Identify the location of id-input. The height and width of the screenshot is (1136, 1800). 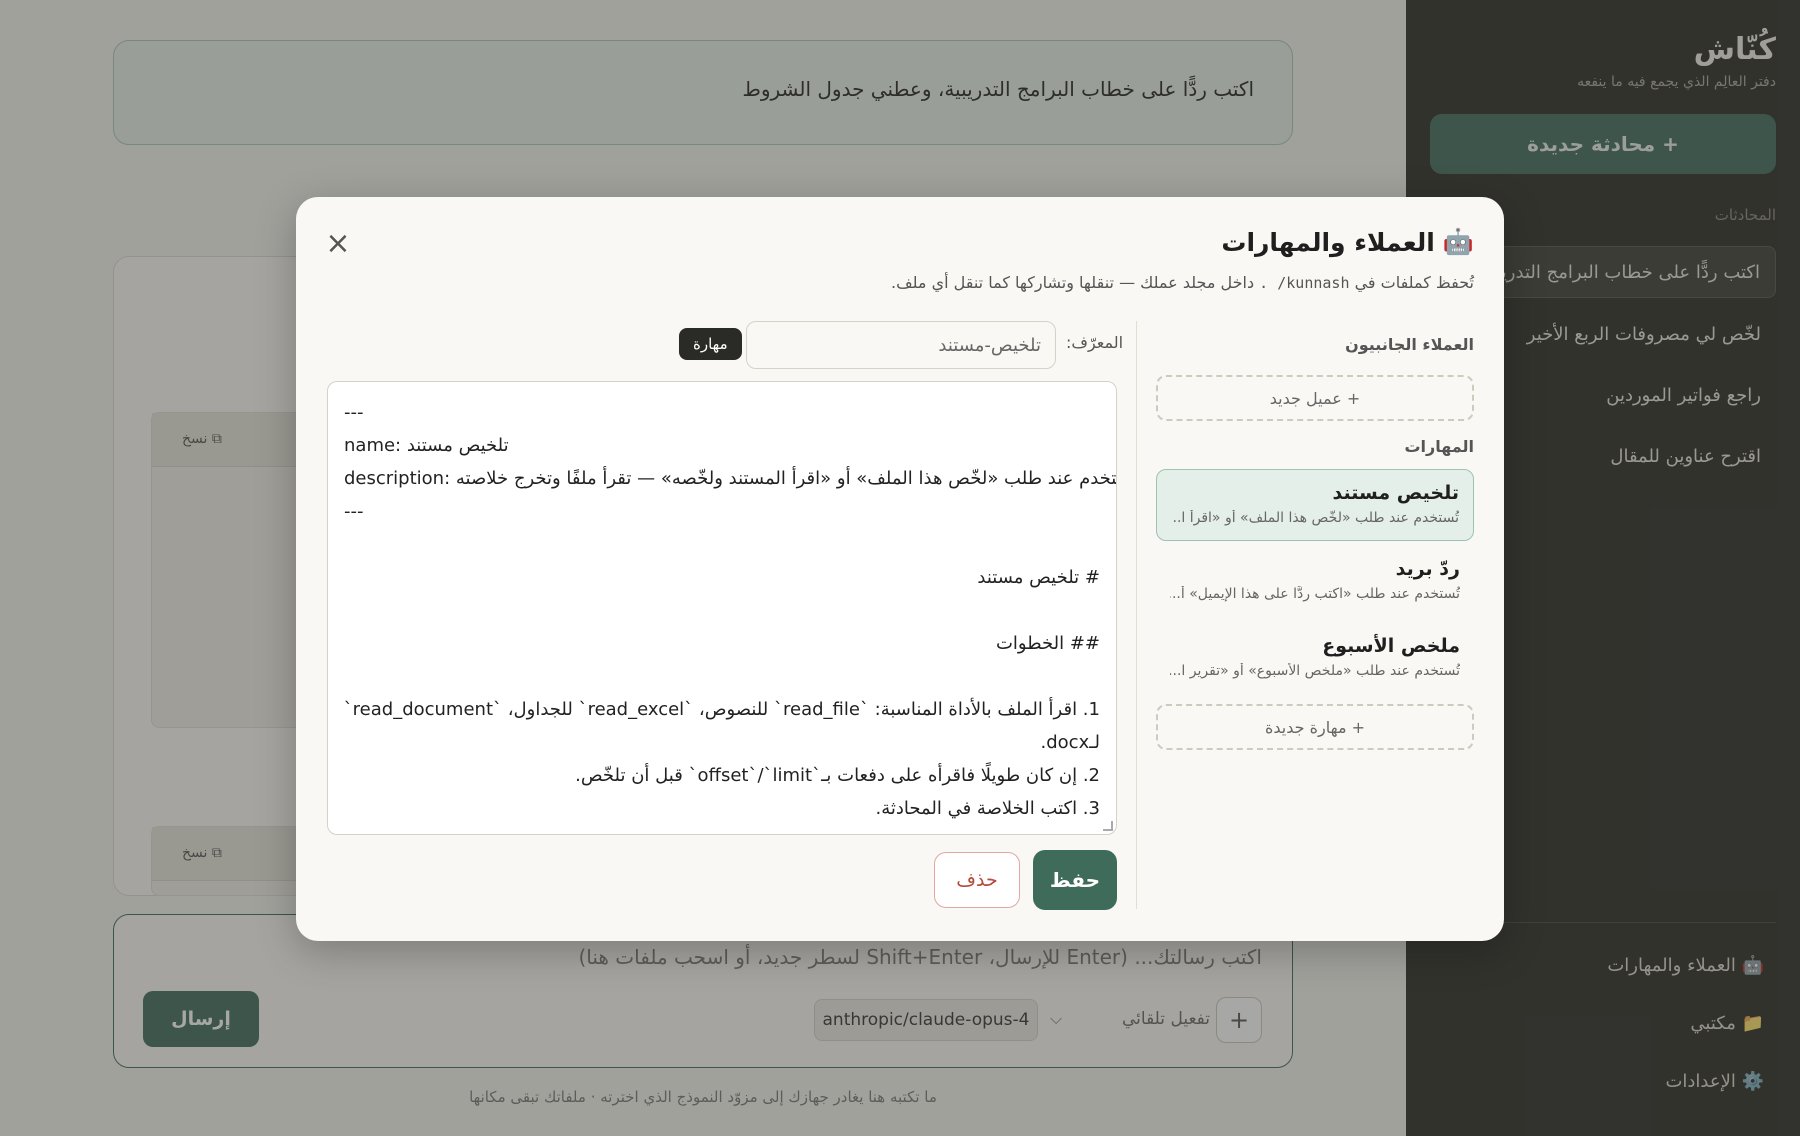
(901, 345).